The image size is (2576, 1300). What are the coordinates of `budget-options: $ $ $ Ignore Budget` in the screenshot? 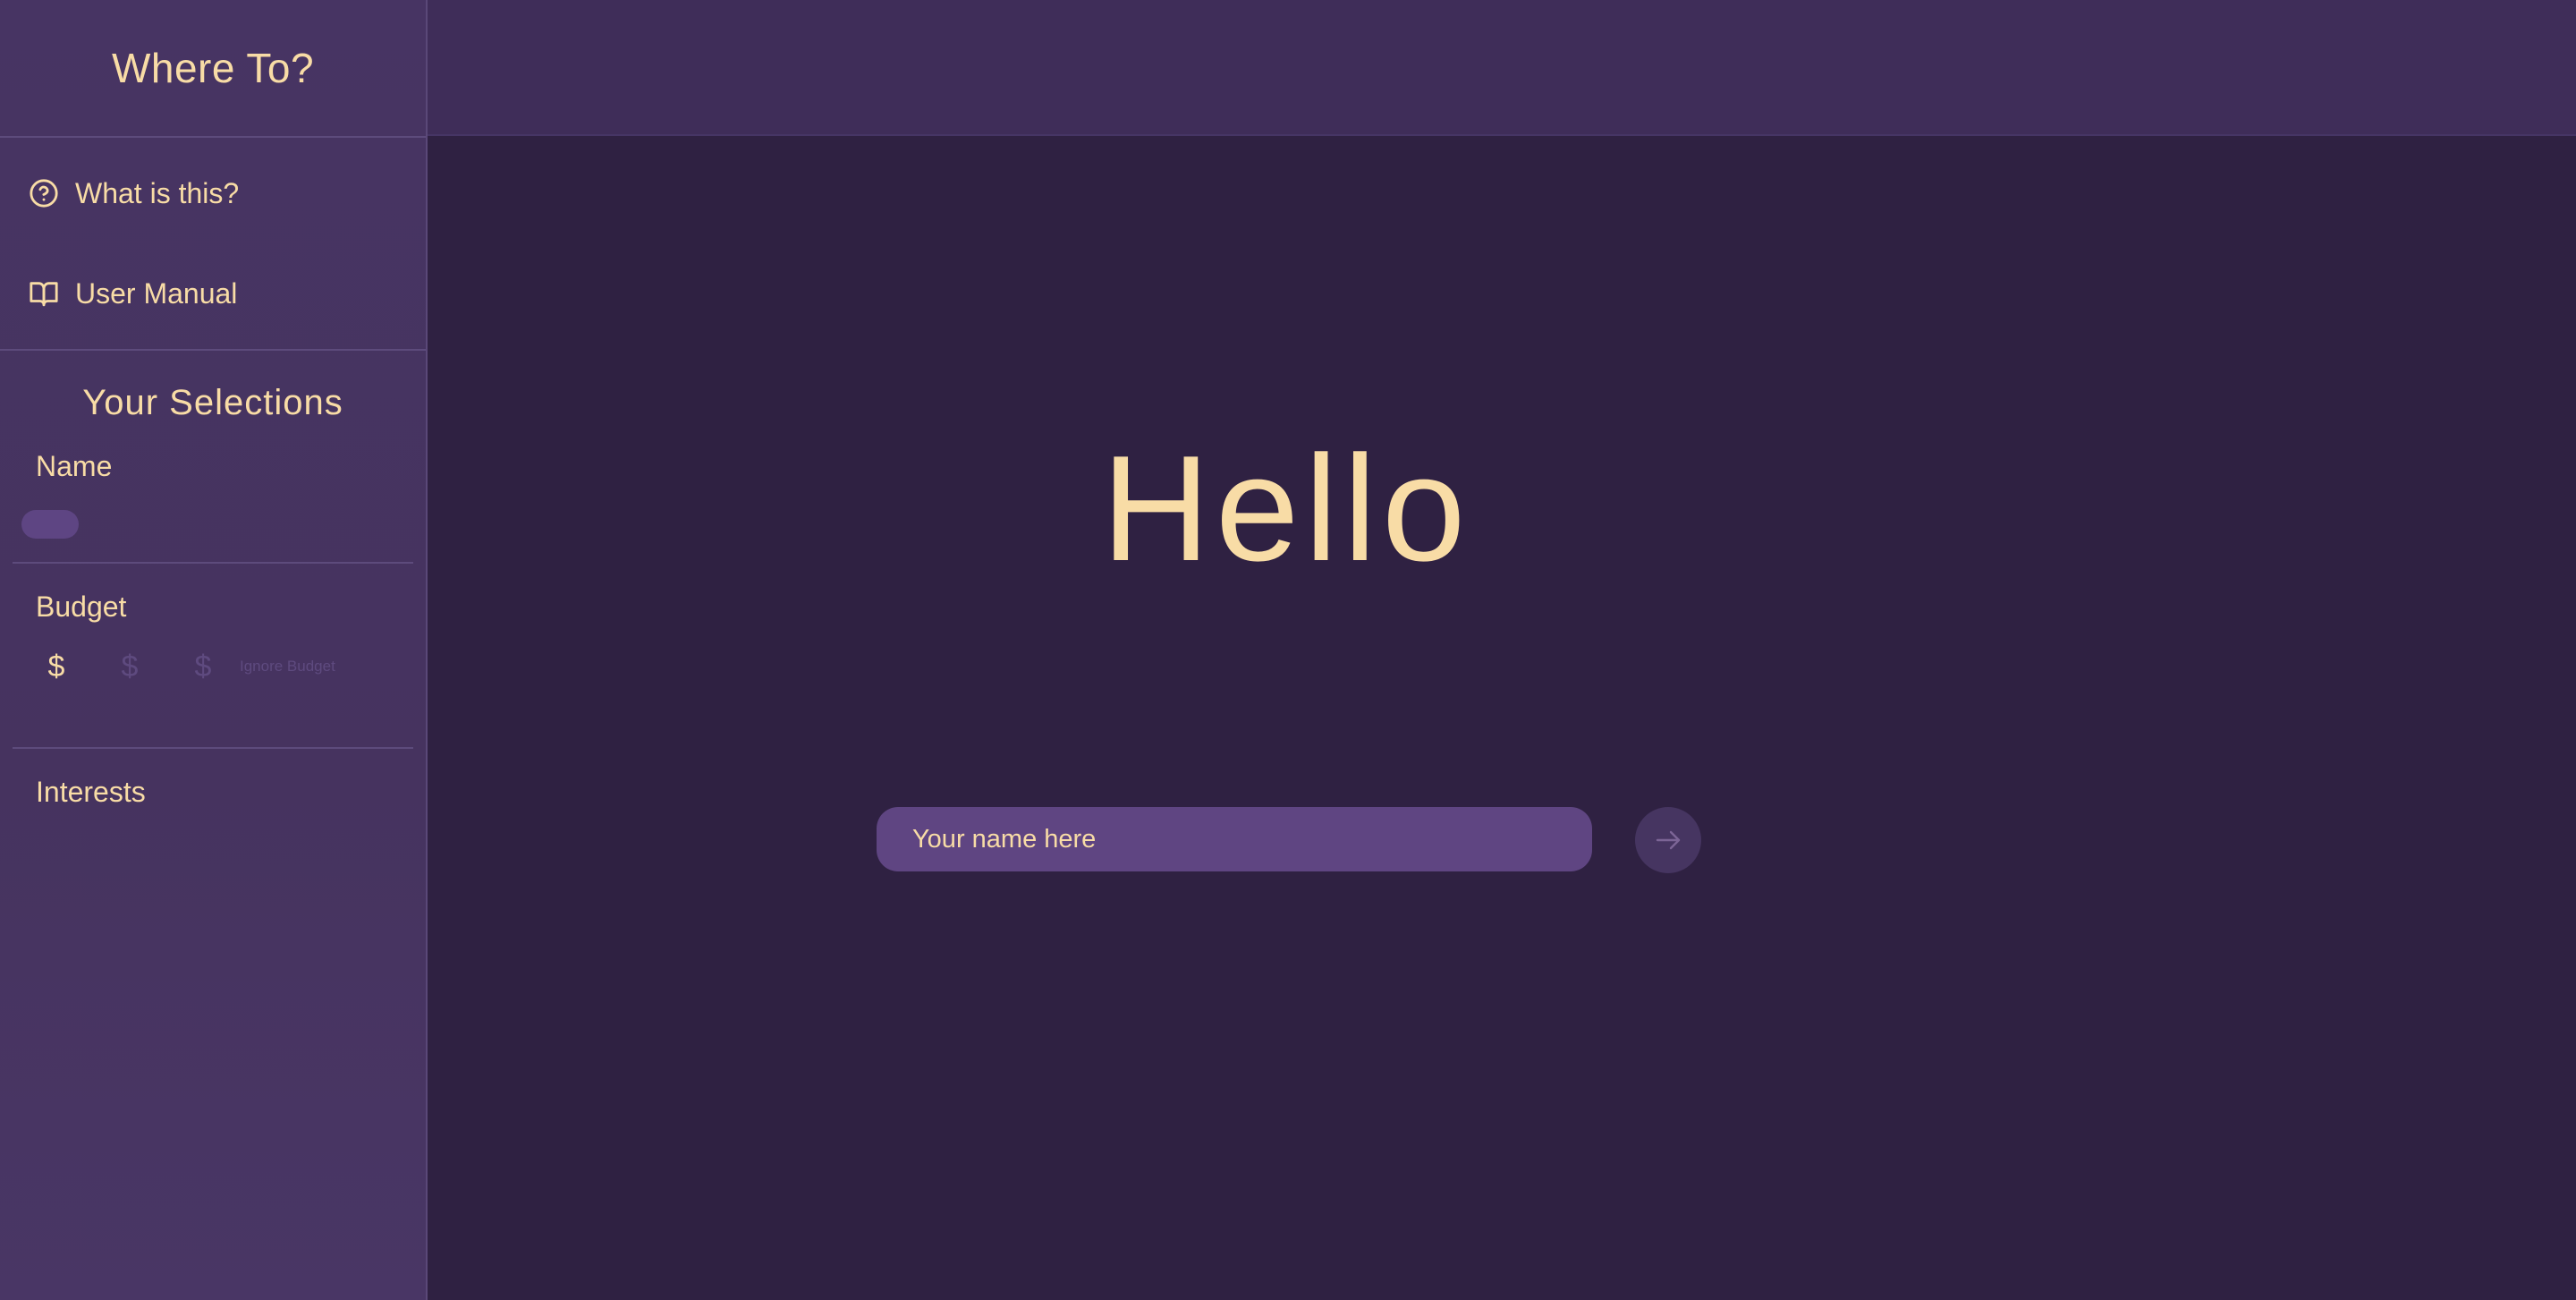 It's located at (213, 667).